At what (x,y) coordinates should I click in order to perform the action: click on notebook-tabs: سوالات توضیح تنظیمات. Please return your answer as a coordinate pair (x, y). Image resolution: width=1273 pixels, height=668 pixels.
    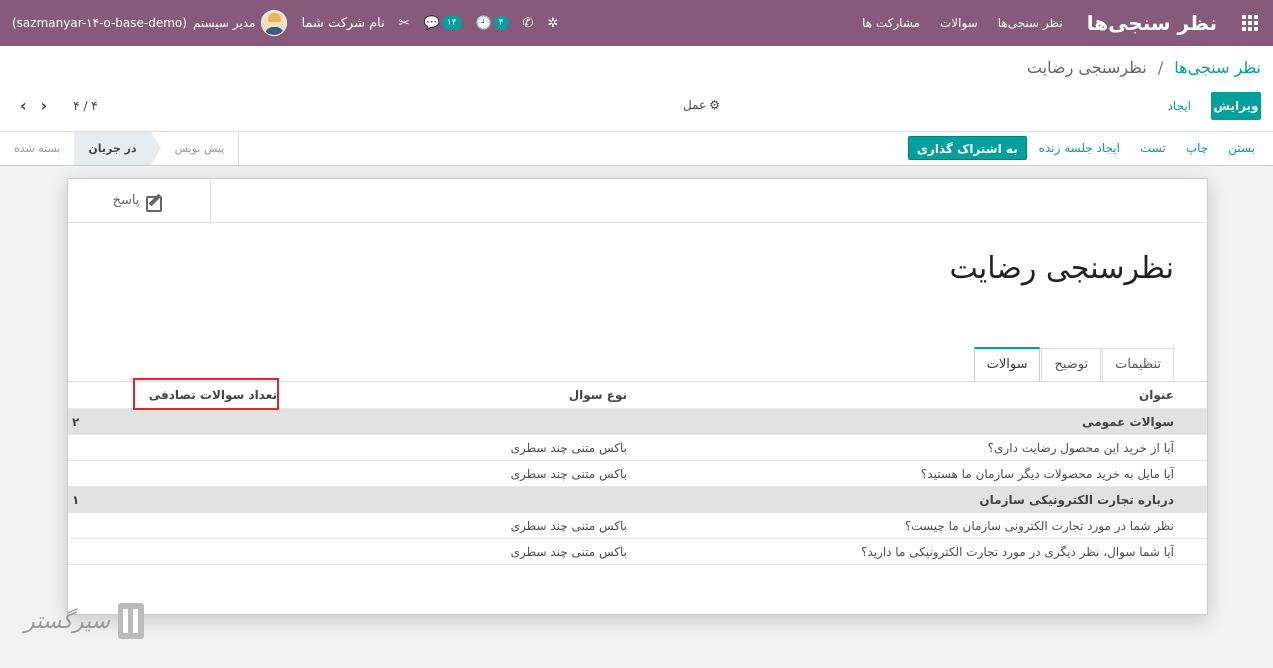
    Looking at the image, I should click on (1073, 364).